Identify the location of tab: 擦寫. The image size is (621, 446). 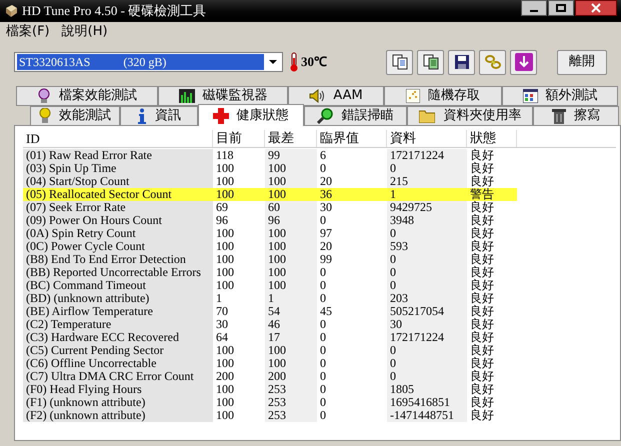
(576, 116).